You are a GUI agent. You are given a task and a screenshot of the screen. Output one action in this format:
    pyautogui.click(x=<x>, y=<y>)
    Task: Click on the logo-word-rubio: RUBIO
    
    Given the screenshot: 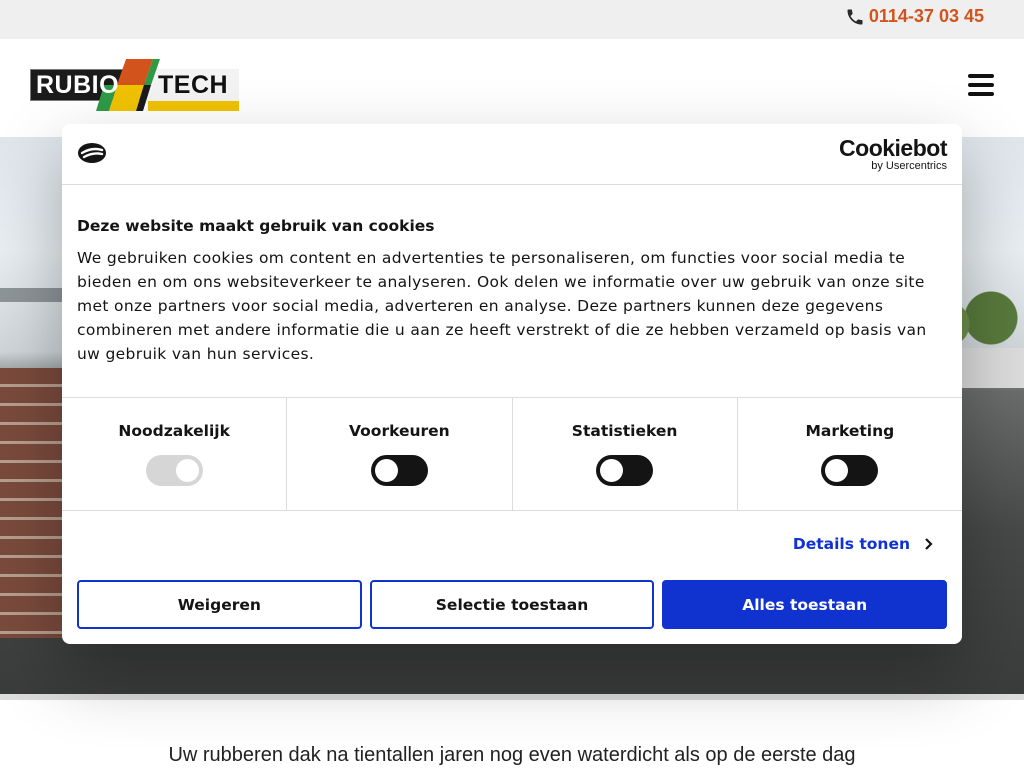 What is the action you would take?
    pyautogui.click(x=78, y=85)
    